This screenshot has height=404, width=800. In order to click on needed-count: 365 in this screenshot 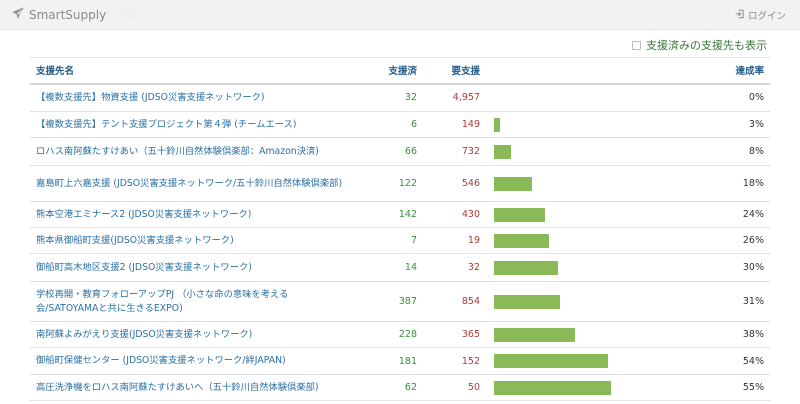, I will do `click(454, 334)`.